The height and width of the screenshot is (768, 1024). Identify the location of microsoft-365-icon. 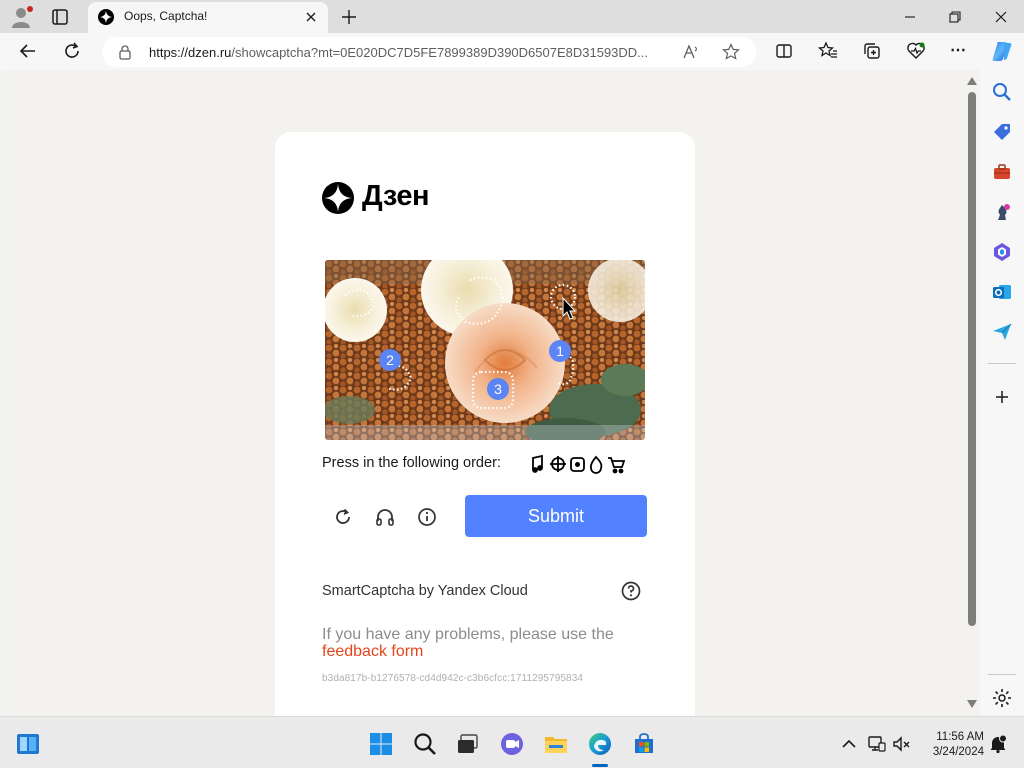
(1002, 252).